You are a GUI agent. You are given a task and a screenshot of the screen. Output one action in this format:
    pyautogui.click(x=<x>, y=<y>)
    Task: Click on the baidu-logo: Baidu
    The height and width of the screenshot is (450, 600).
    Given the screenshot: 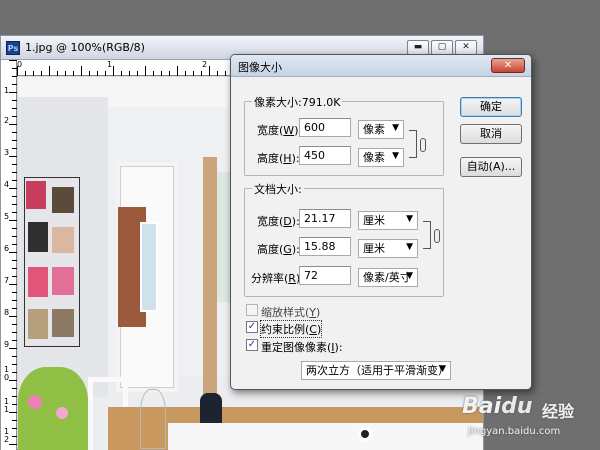 What is the action you would take?
    pyautogui.click(x=497, y=406)
    